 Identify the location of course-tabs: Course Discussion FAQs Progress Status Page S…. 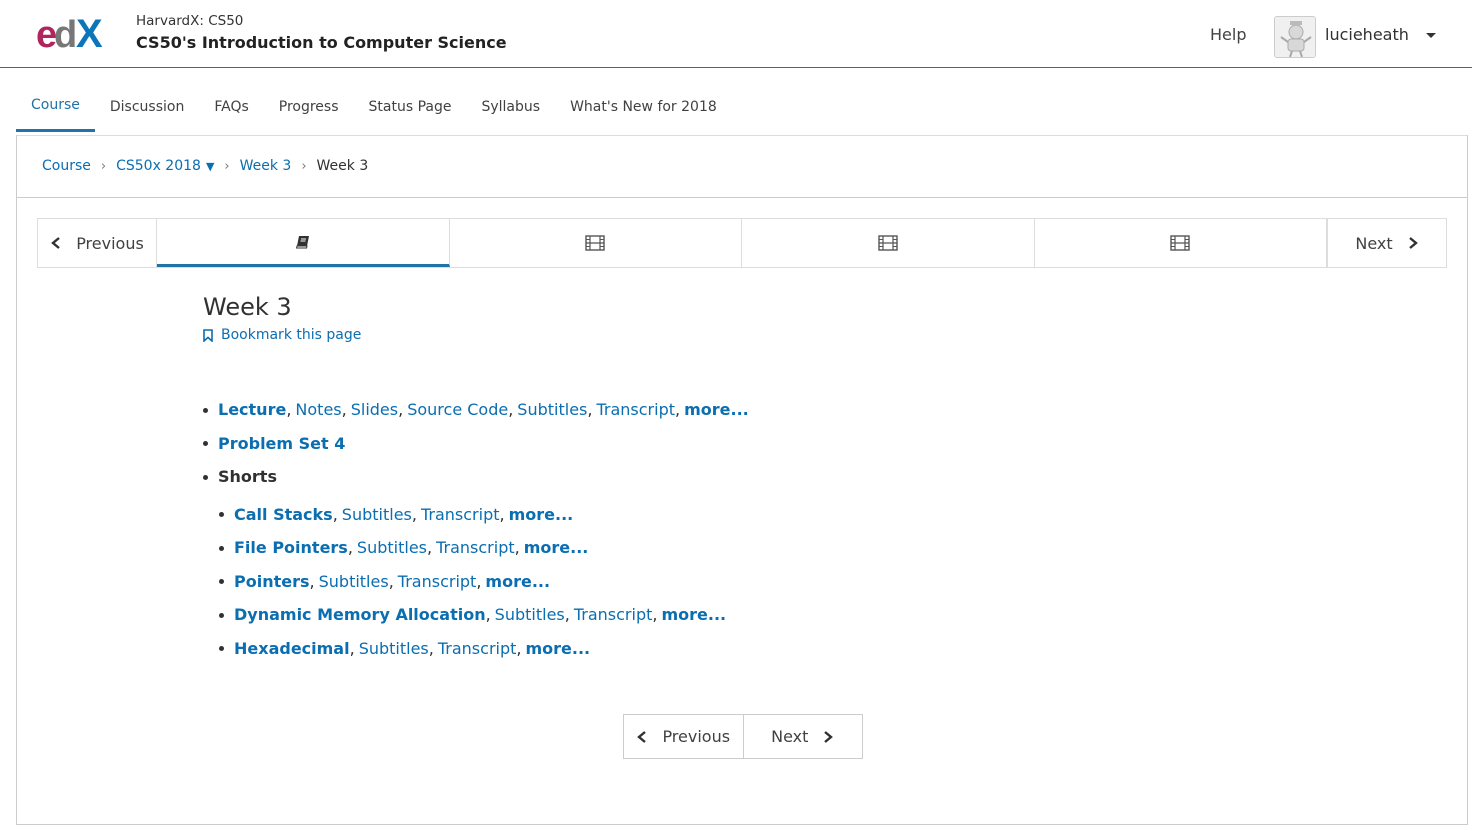
(374, 109).